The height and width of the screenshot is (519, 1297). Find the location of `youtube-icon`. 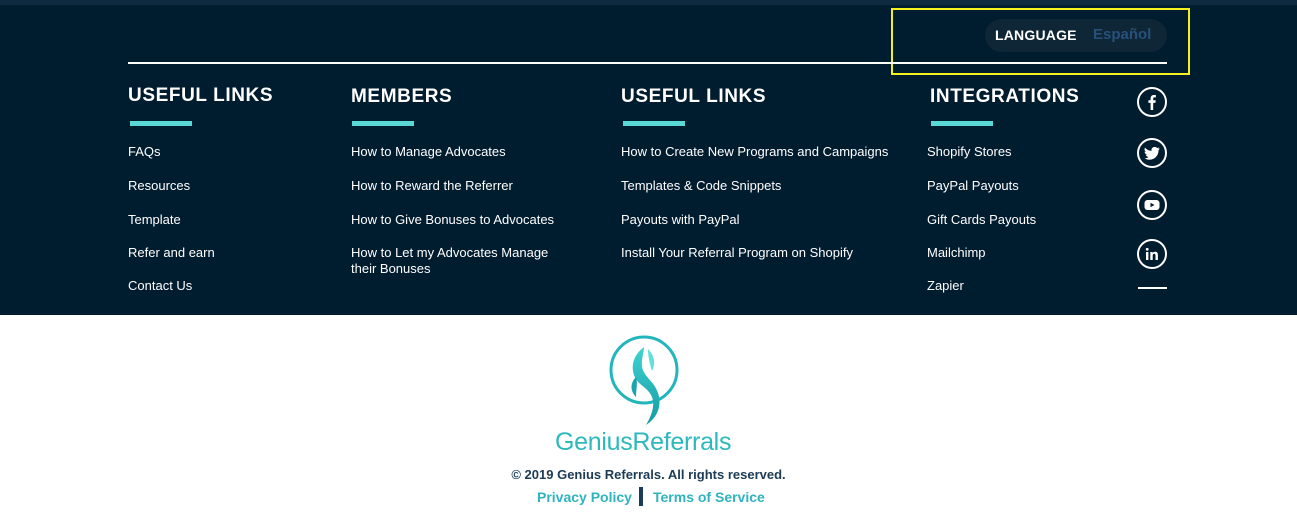

youtube-icon is located at coordinates (1152, 205).